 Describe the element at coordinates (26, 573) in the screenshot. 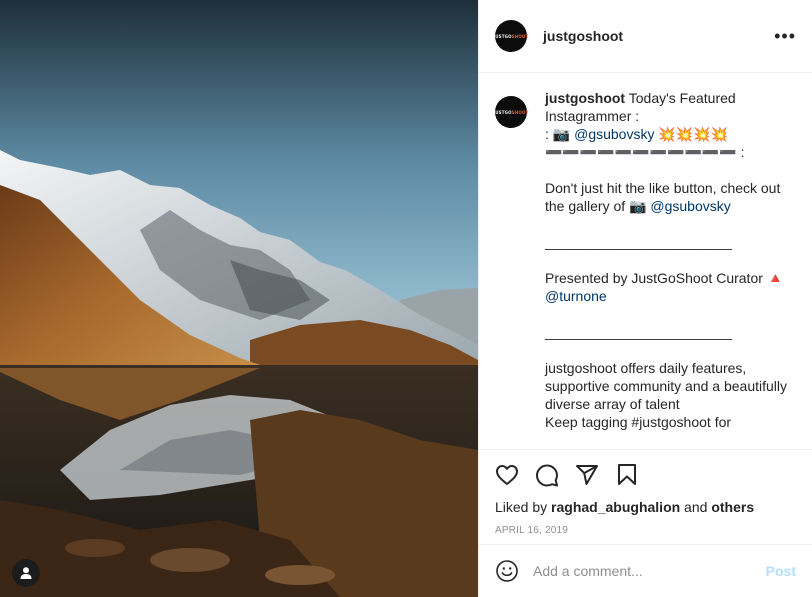

I see `user-tag-icon` at that location.